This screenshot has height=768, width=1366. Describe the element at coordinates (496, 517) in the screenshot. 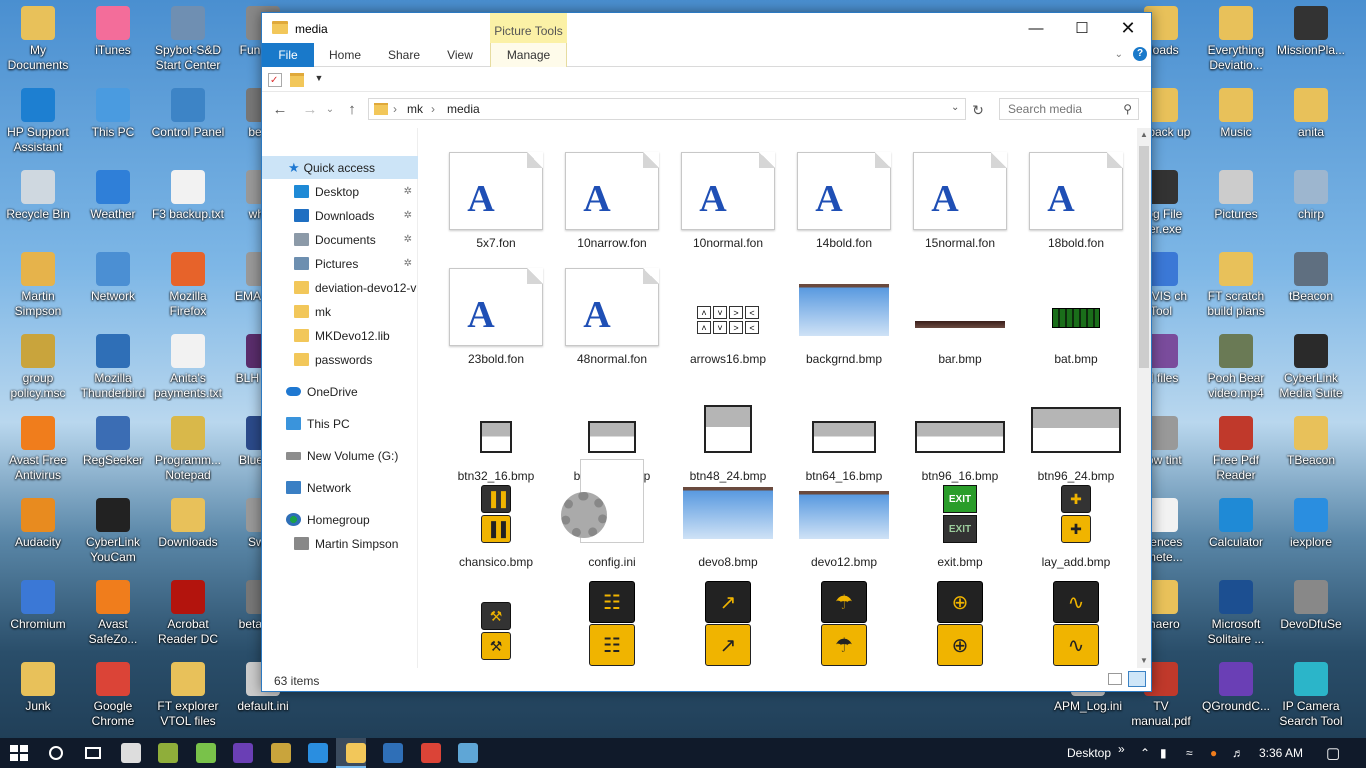

I see `file-item: ▐▐ ▐▐ chansico.bmp` at that location.